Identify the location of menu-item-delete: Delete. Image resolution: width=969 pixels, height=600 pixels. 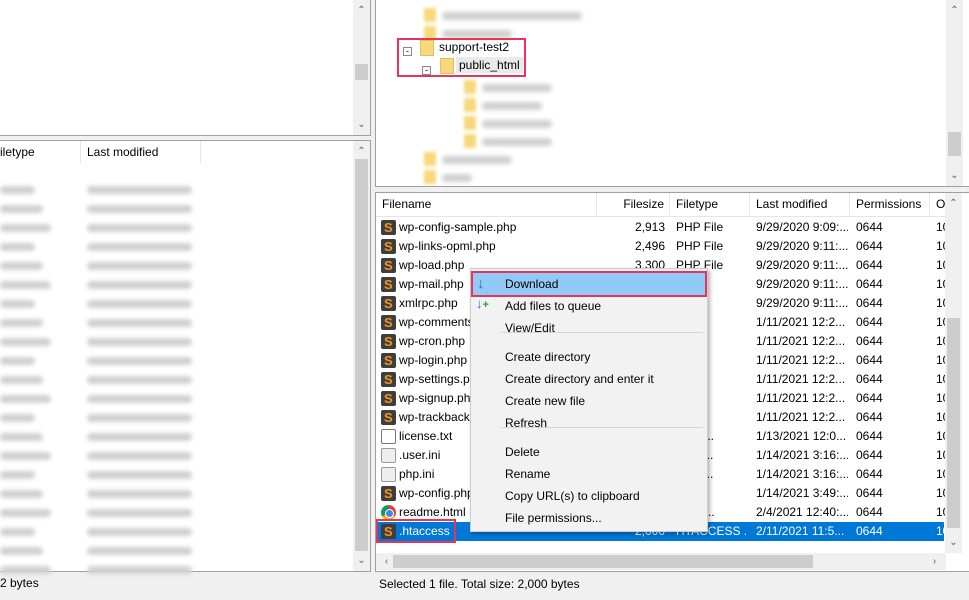
(589, 452).